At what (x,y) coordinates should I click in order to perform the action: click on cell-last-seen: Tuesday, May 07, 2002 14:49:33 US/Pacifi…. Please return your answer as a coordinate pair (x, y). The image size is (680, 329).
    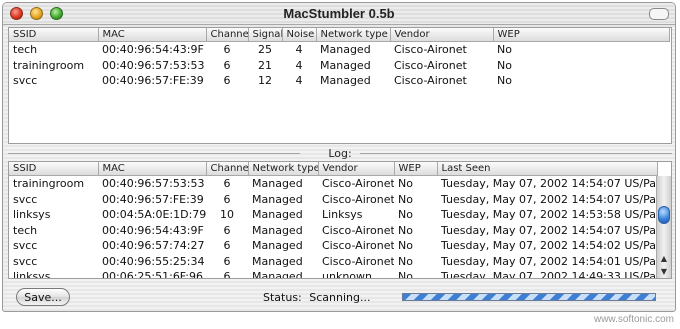
    Looking at the image, I should click on (549, 274).